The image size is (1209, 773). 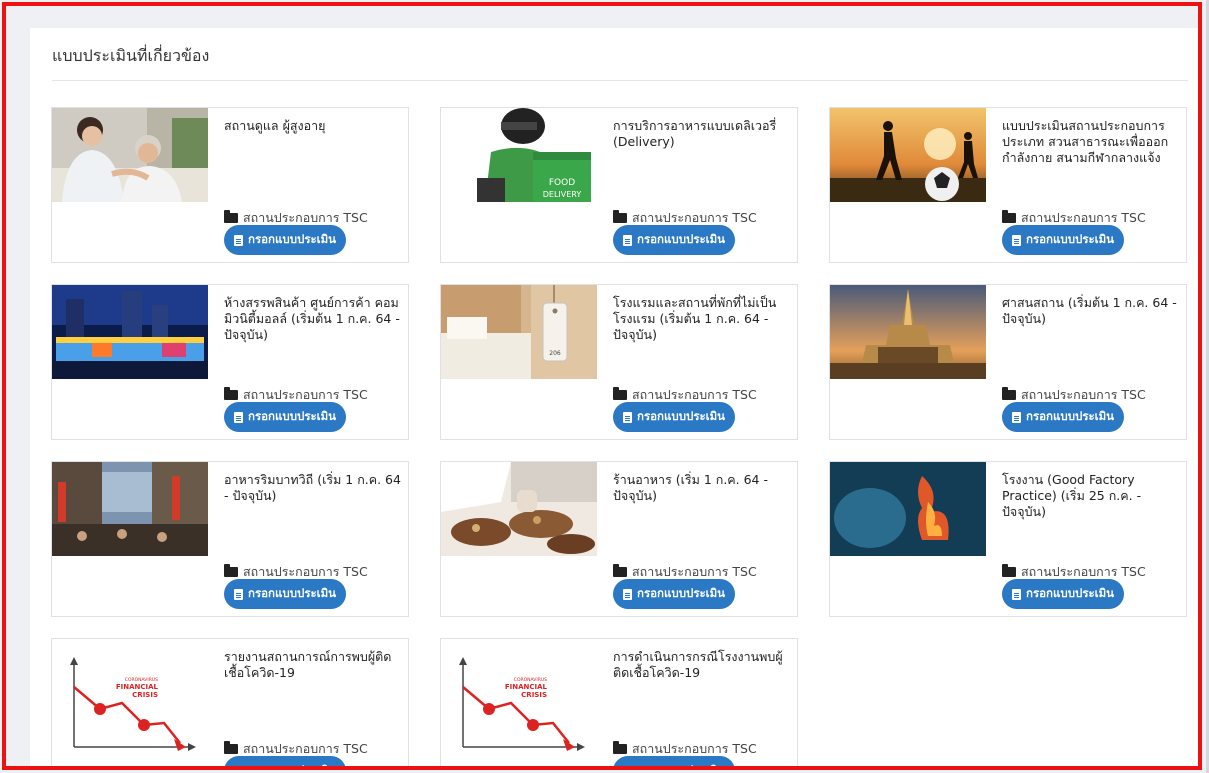 What do you see at coordinates (275, 125) in the screenshot?
I see `card-title: สถานดูแล ผู้สูงอายุ` at bounding box center [275, 125].